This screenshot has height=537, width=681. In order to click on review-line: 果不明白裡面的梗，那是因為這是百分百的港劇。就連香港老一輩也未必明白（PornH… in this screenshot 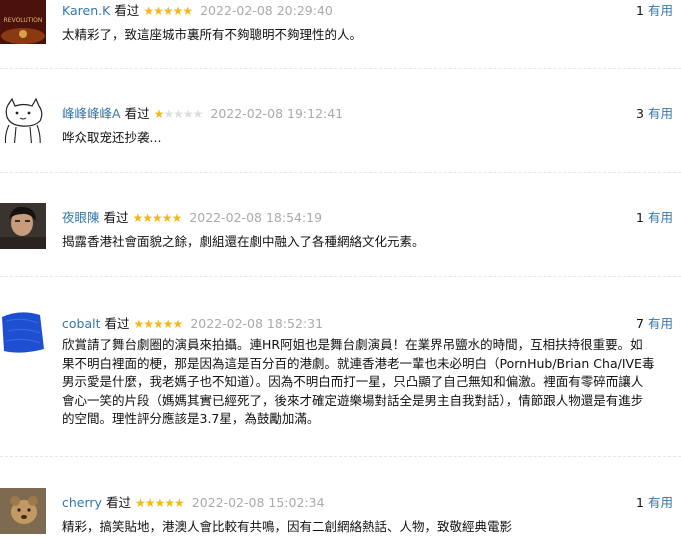, I will do `click(358, 363)`.